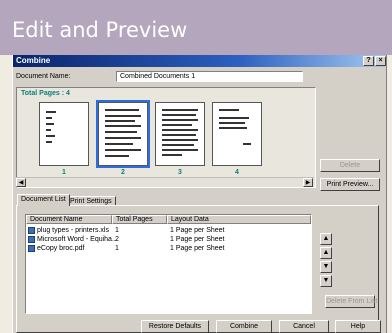 The width and height of the screenshot is (392, 333). I want to click on restore-defaults-button: Restore Defaults, so click(175, 326).